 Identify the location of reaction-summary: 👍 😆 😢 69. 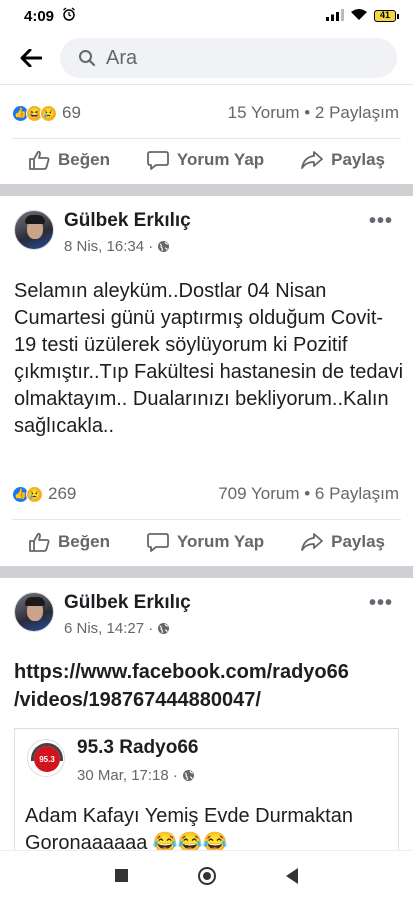
(46, 113).